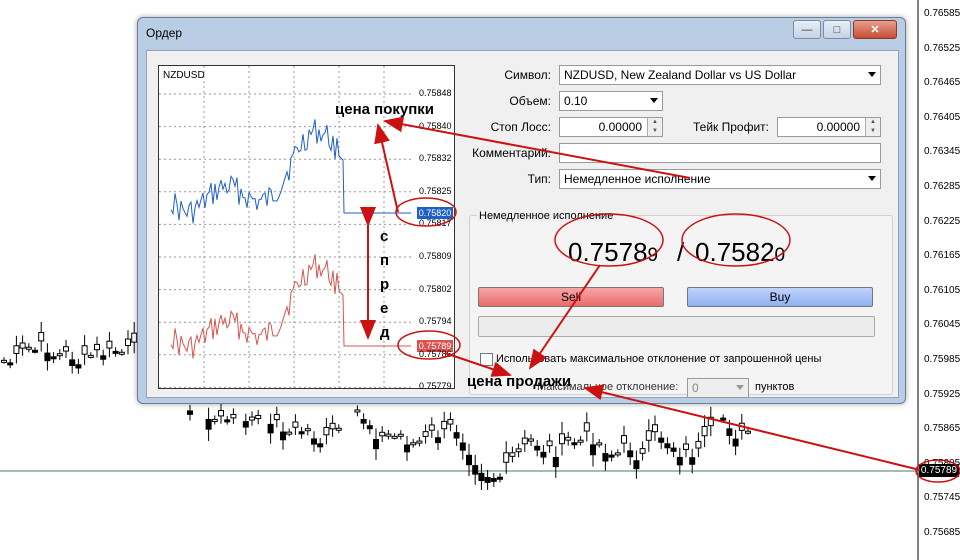 The image size is (960, 560). Describe the element at coordinates (942, 221) in the screenshot. I see `background-axis-label: 0.76225` at that location.